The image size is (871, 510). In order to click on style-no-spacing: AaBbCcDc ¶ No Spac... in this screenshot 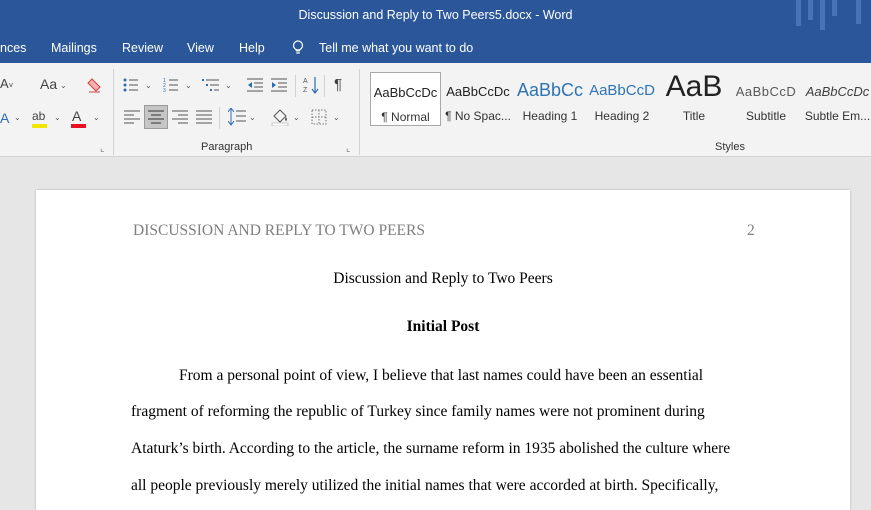, I will do `click(478, 99)`.